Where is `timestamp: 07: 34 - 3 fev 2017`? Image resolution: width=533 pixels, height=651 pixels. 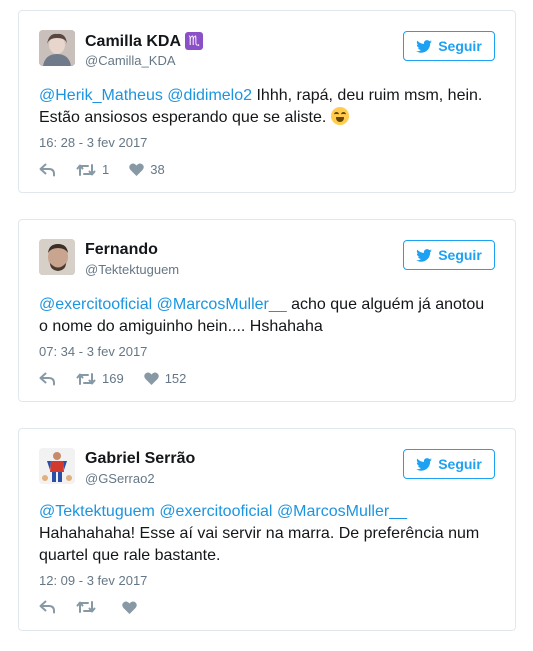
timestamp: 07: 34 - 3 fev 2017 is located at coordinates (93, 351).